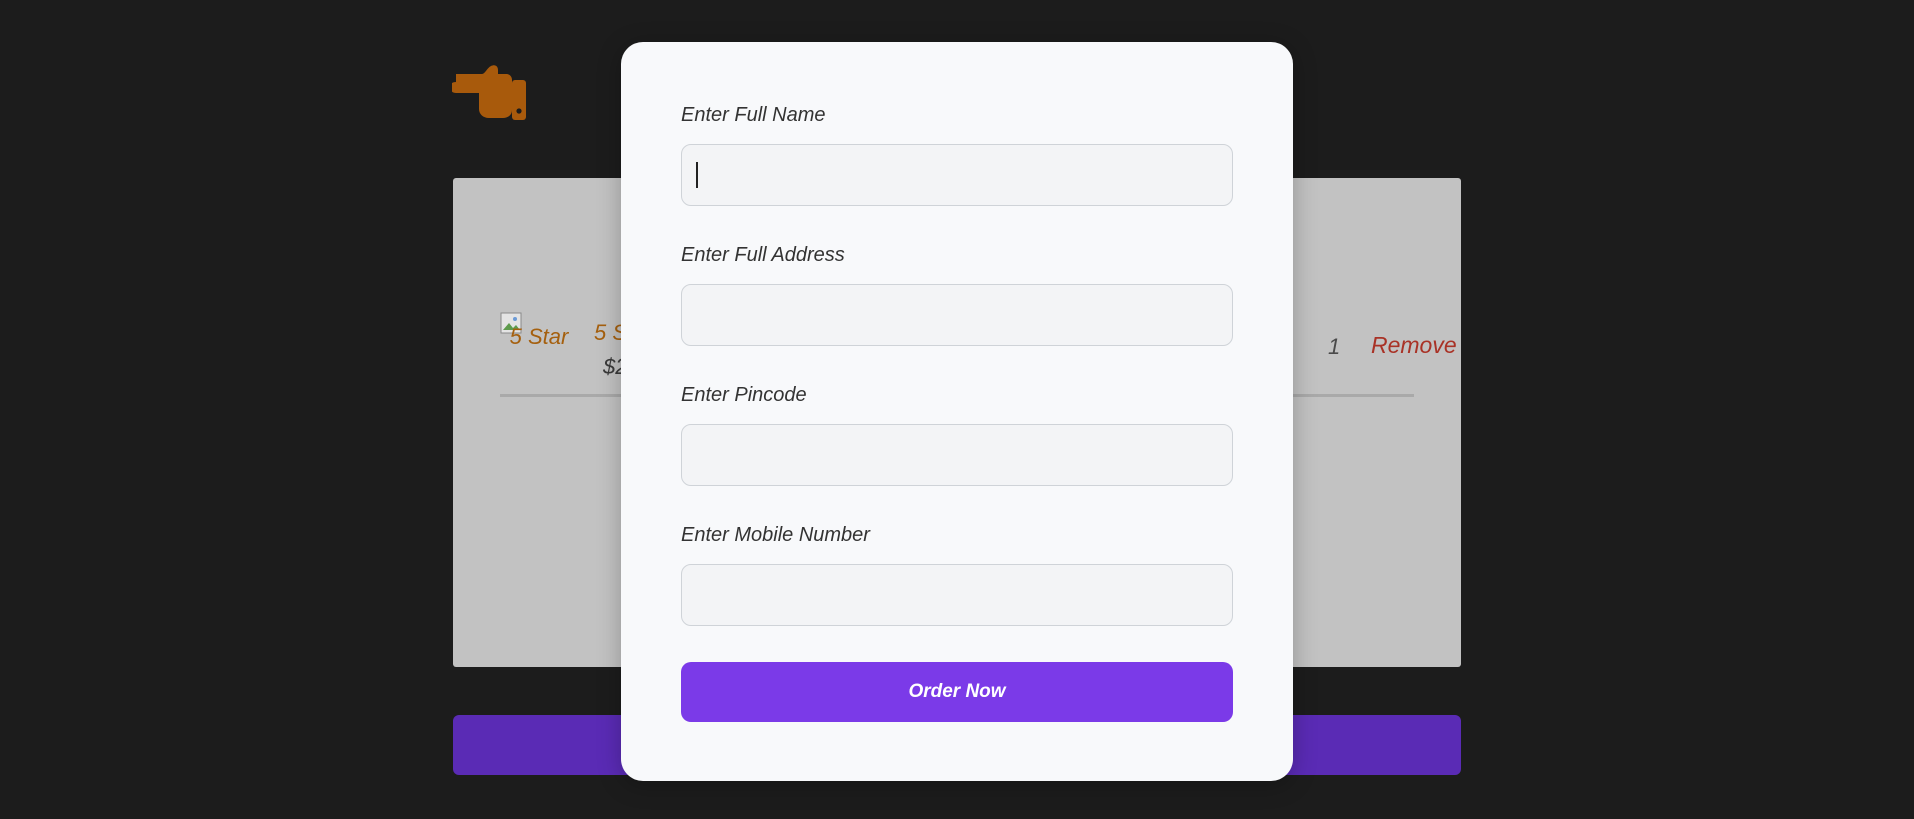 The width and height of the screenshot is (1914, 819). What do you see at coordinates (763, 255) in the screenshot?
I see `full-address-label: Enter Full Address` at bounding box center [763, 255].